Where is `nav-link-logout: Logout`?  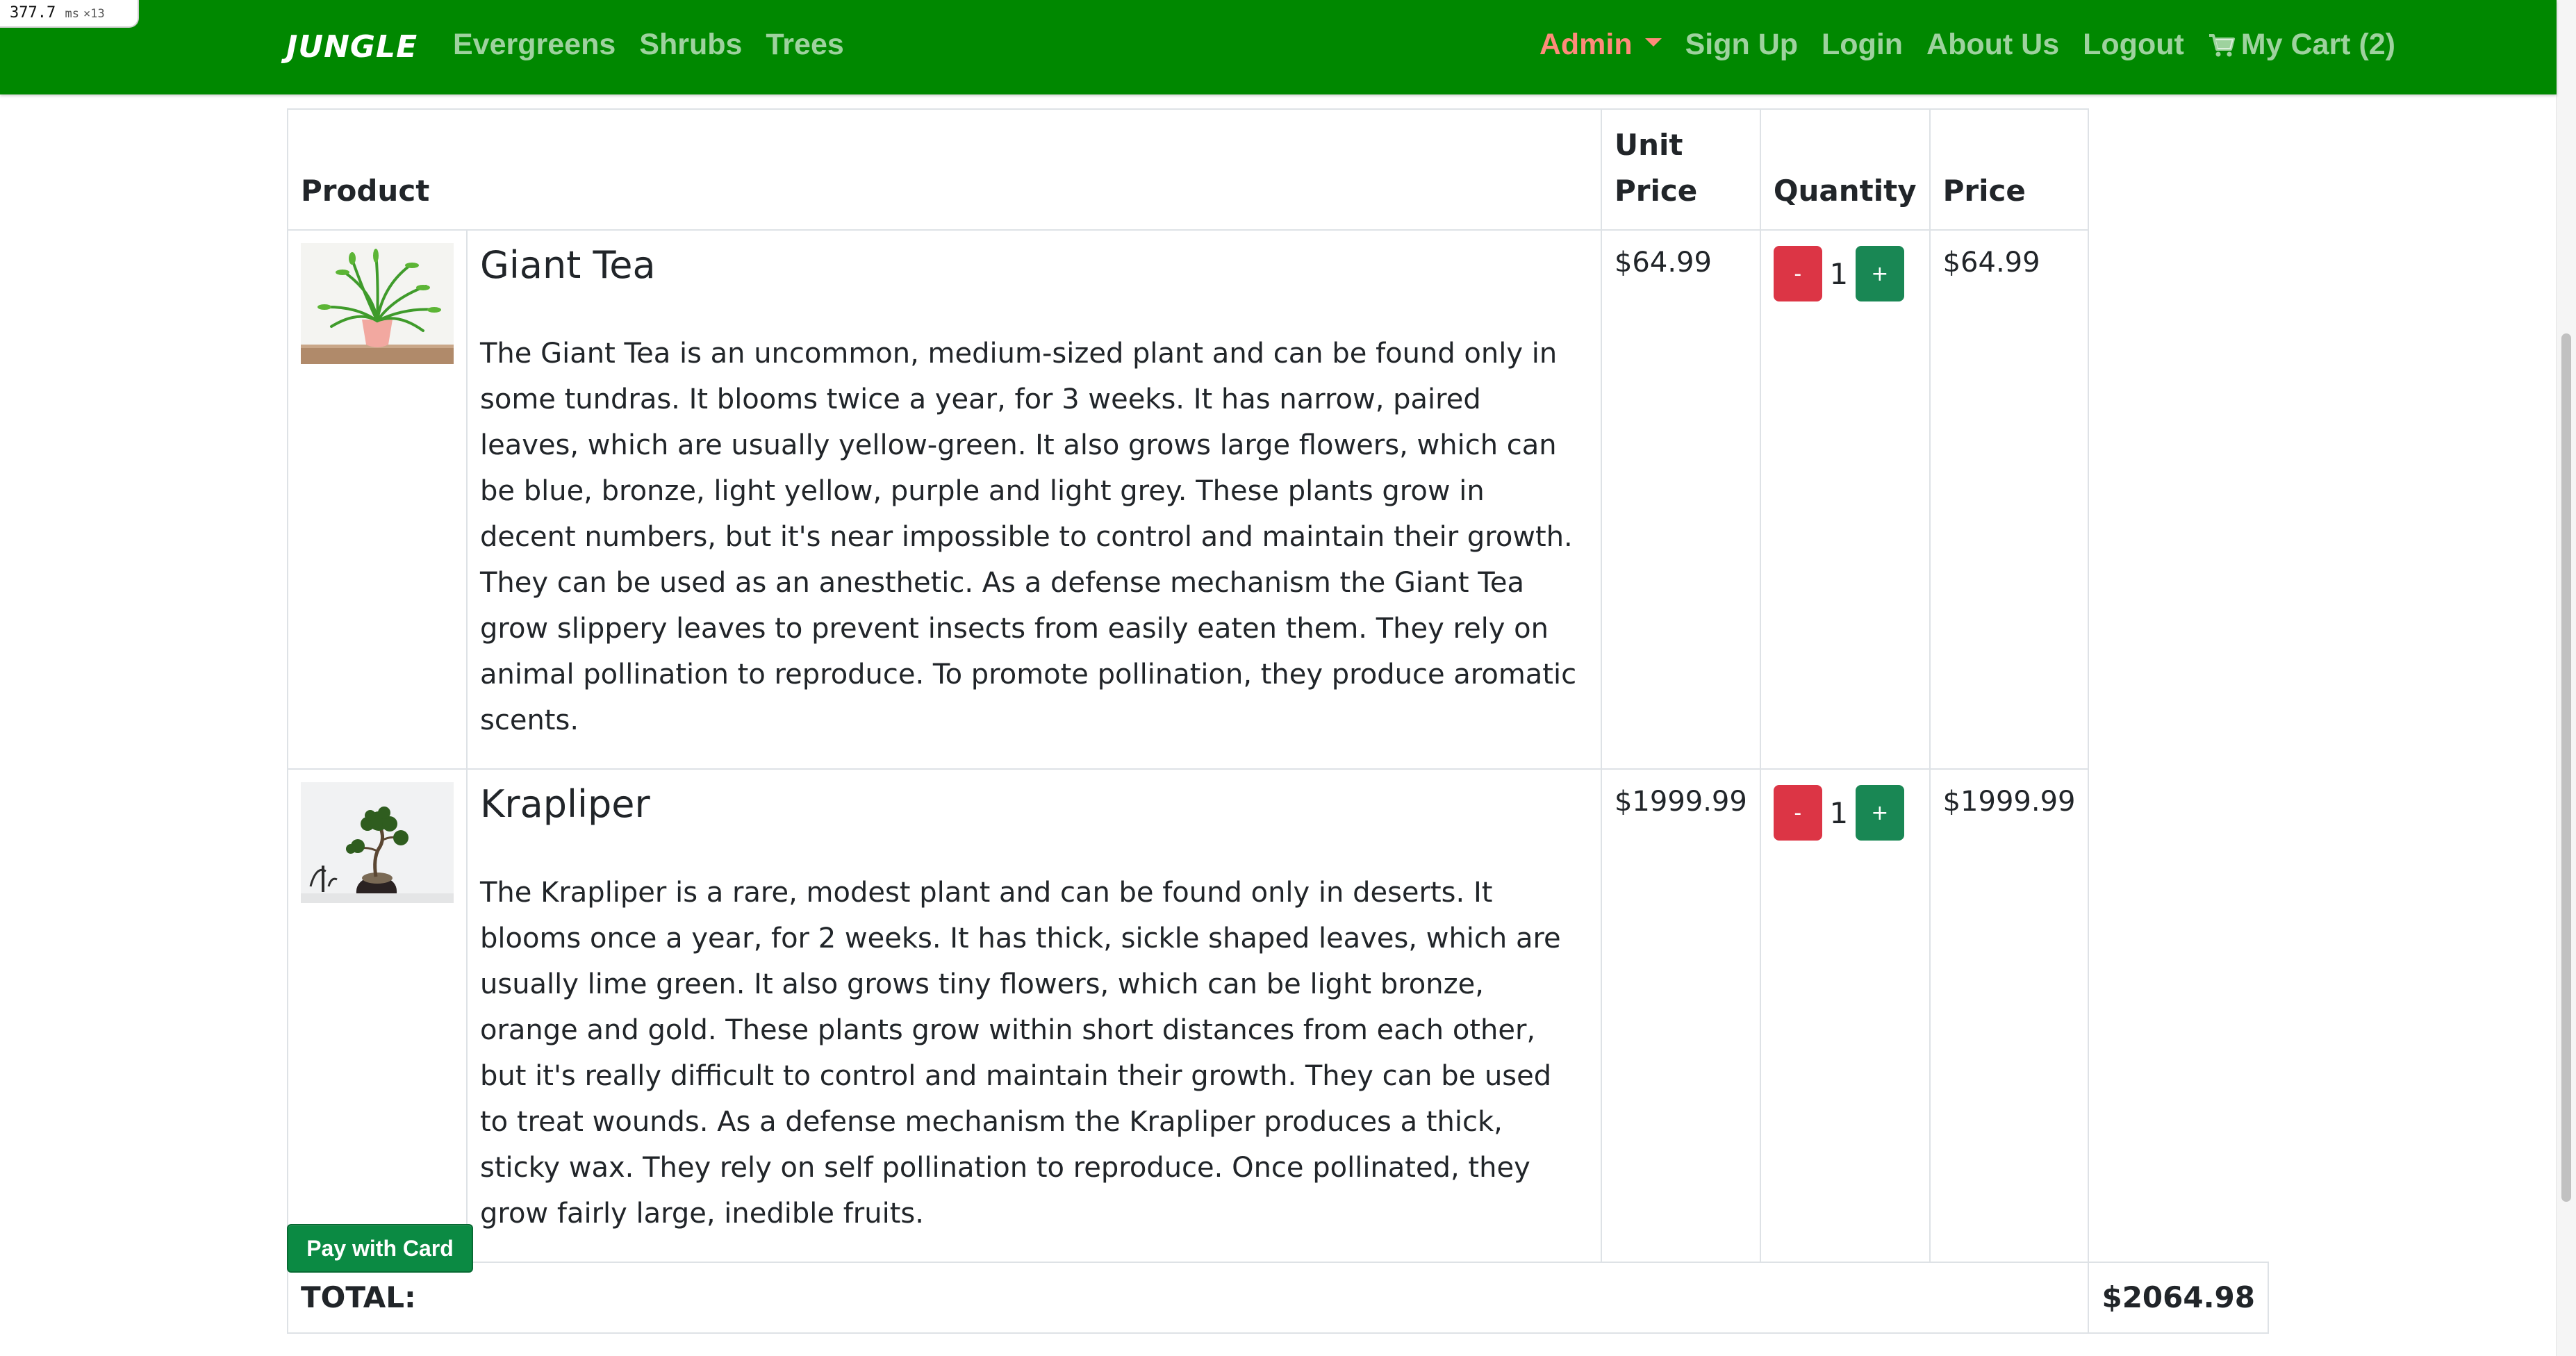
nav-link-logout: Logout is located at coordinates (2133, 45).